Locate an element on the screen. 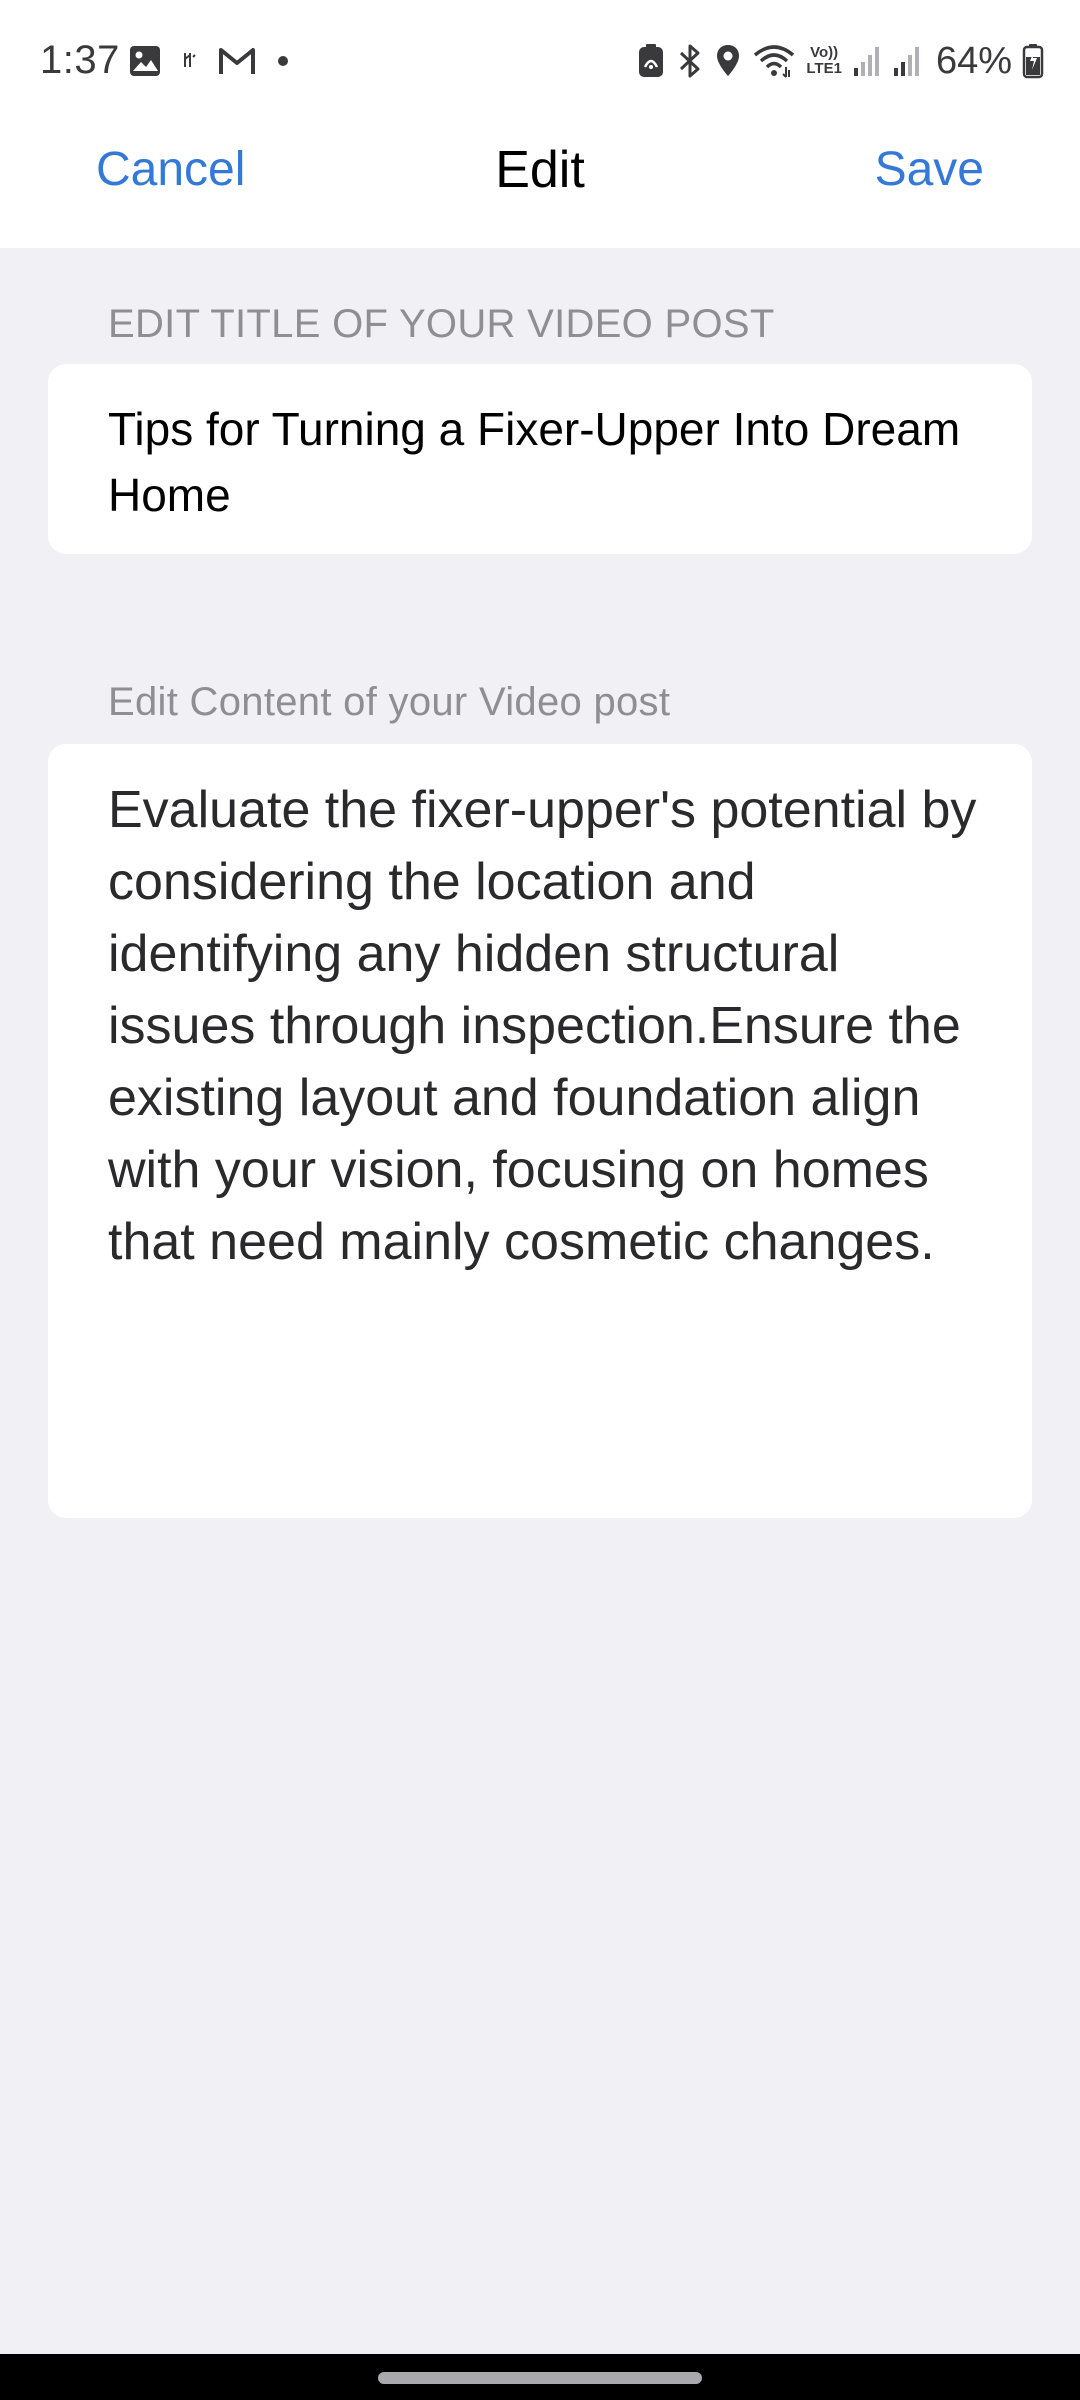 Image resolution: width=1080 pixels, height=2400 pixels. status-time: 1:37 is located at coordinates (80, 60).